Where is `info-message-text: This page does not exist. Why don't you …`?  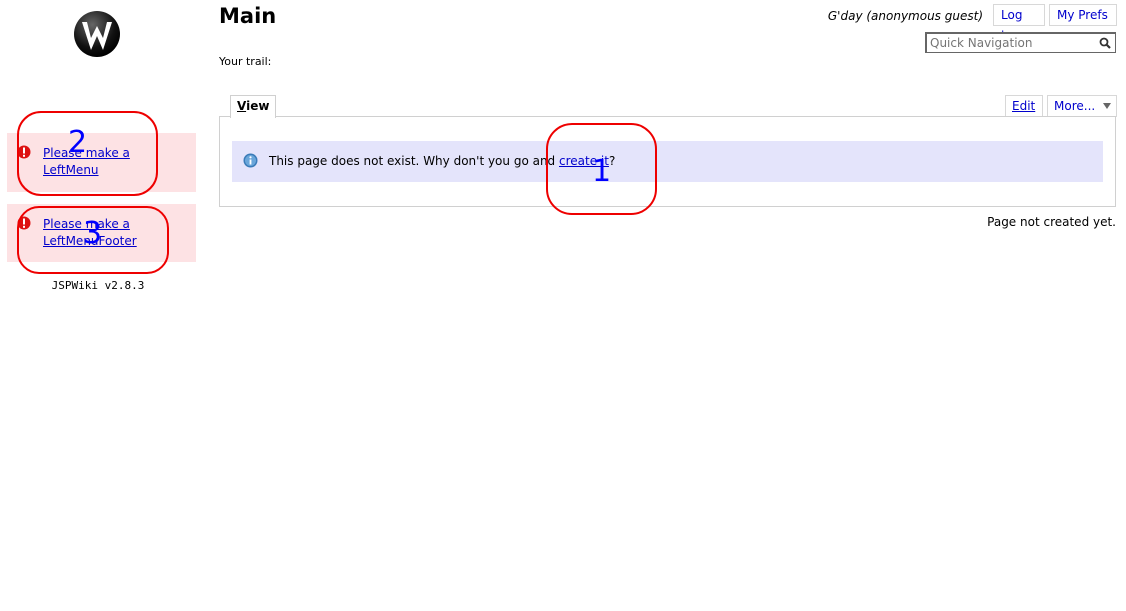
info-message-text: This page does not exist. Why don't you … is located at coordinates (412, 161).